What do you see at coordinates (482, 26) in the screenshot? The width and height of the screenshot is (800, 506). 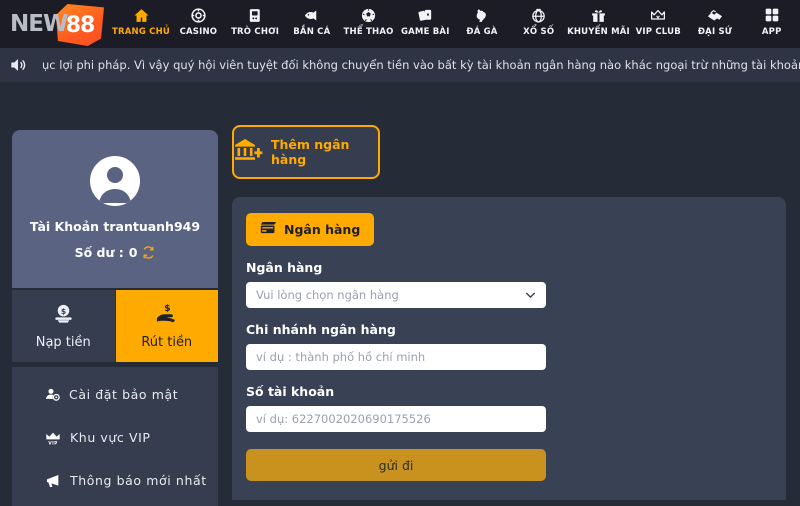 I see `nav-item-da-ga: ĐÁ GÀ` at bounding box center [482, 26].